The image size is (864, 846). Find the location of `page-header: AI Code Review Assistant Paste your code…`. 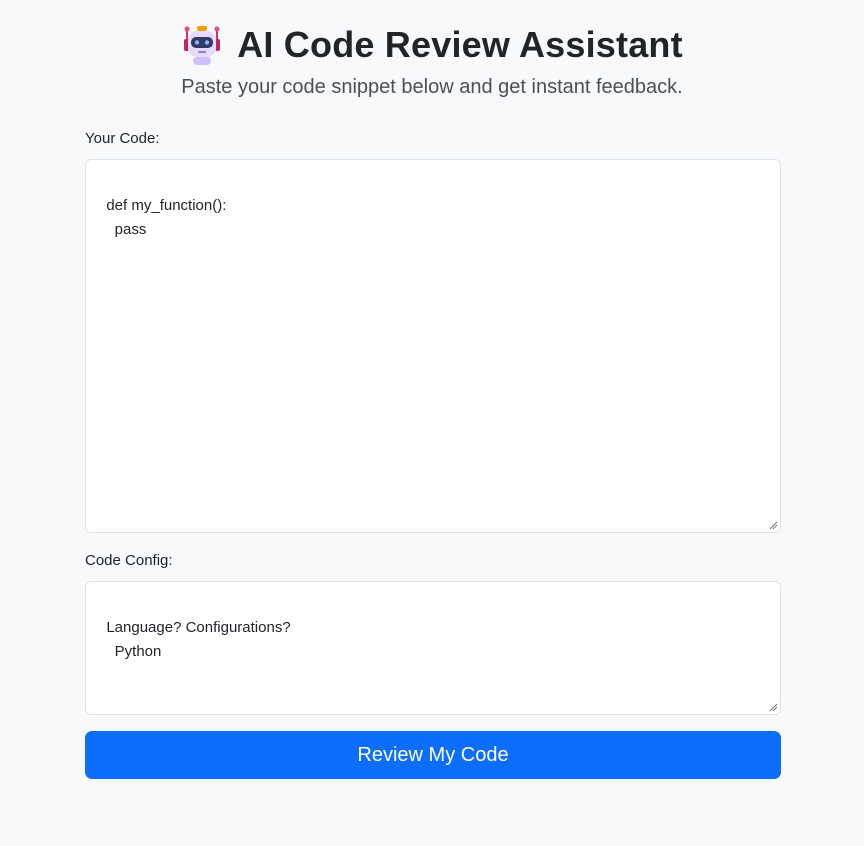

page-header: AI Code Review Assistant Paste your code… is located at coordinates (432, 60).